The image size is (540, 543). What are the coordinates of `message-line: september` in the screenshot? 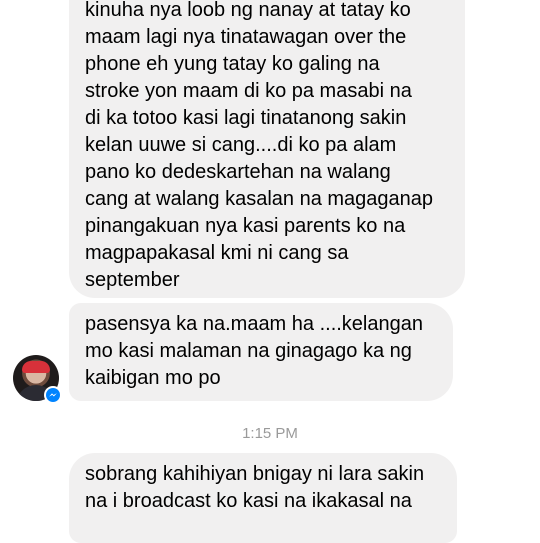 It's located at (132, 280).